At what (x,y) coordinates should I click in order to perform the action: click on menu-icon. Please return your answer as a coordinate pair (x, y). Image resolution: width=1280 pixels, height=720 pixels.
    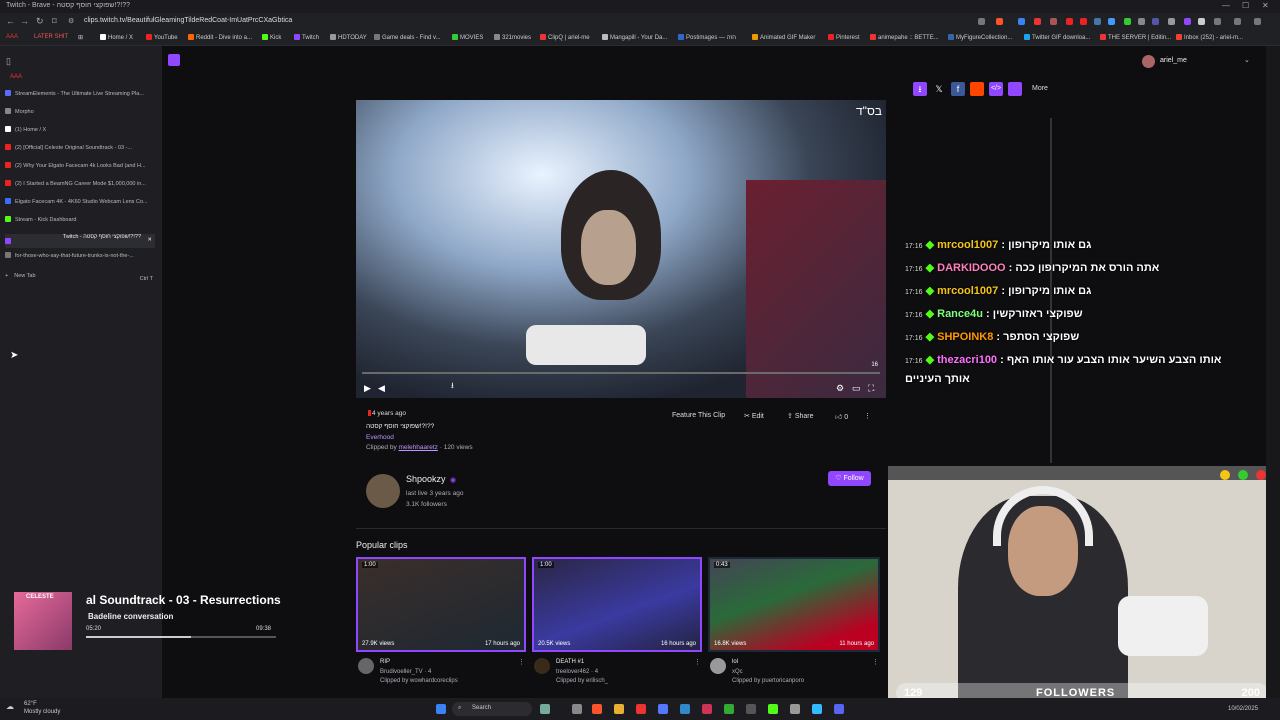
    Looking at the image, I should click on (1257, 21).